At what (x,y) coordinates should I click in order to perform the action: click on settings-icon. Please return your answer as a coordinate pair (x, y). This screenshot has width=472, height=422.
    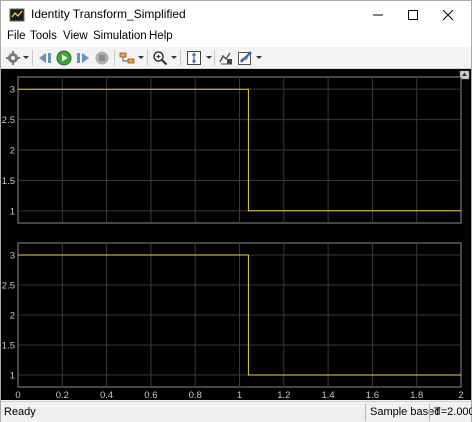
    Looking at the image, I should click on (13, 58).